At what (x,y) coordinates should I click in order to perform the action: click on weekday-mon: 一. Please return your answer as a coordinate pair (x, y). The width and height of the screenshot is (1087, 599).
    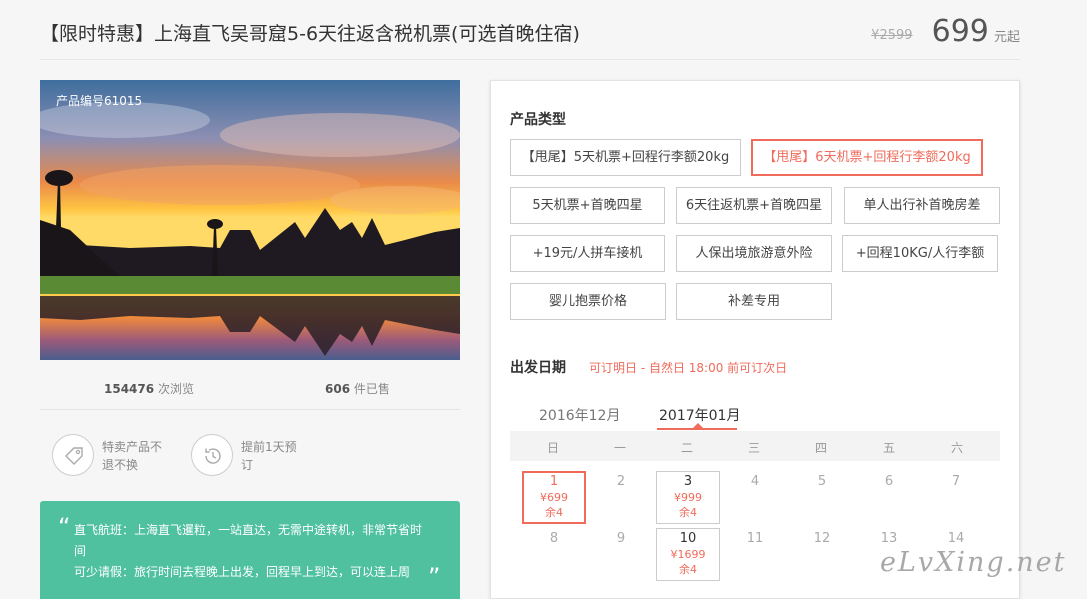
    Looking at the image, I should click on (619, 448).